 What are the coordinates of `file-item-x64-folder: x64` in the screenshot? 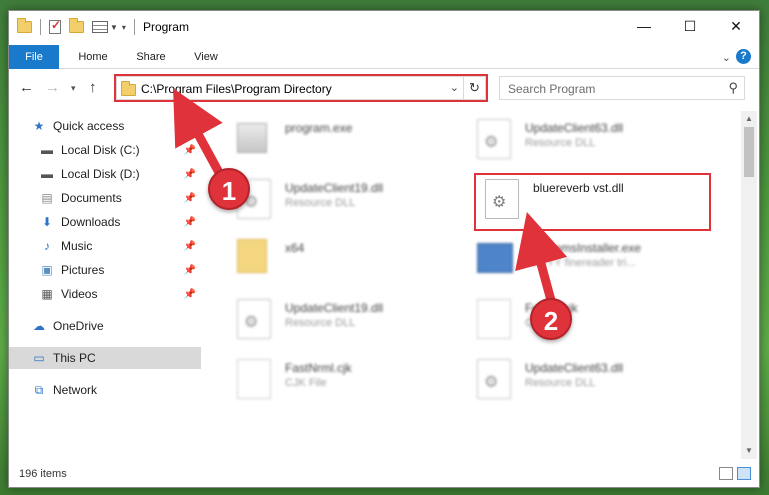 It's located at (347, 261).